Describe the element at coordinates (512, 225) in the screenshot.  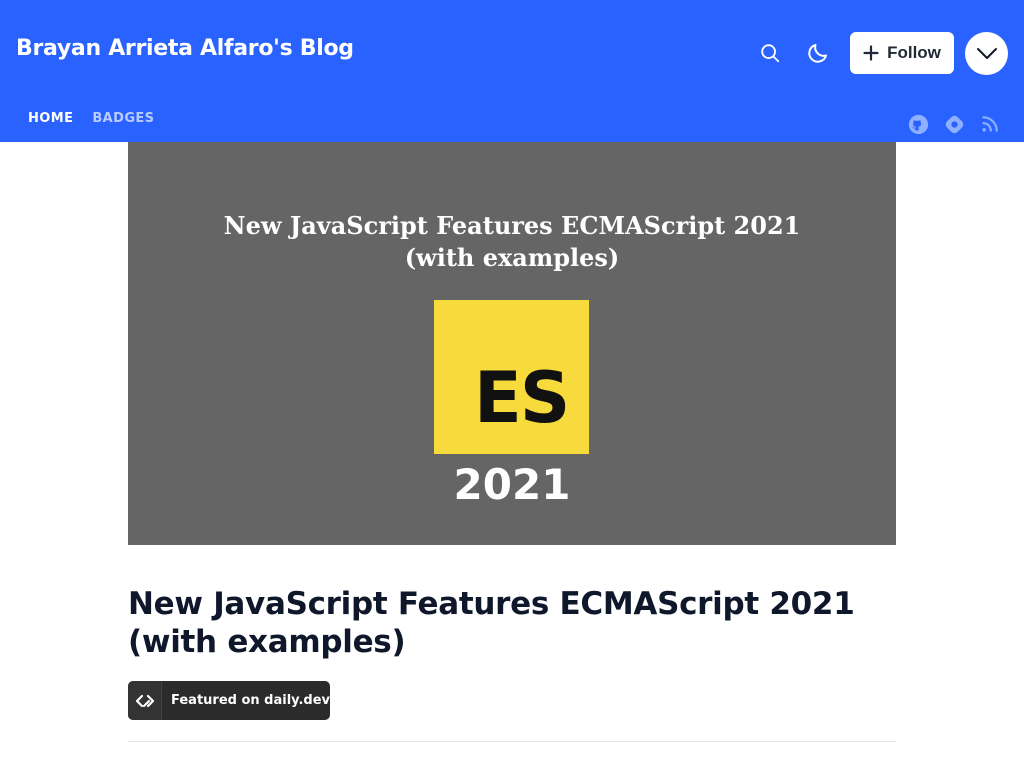
I see `cover-title-line-1: New JavaScript Features ECMAScript 2021` at that location.